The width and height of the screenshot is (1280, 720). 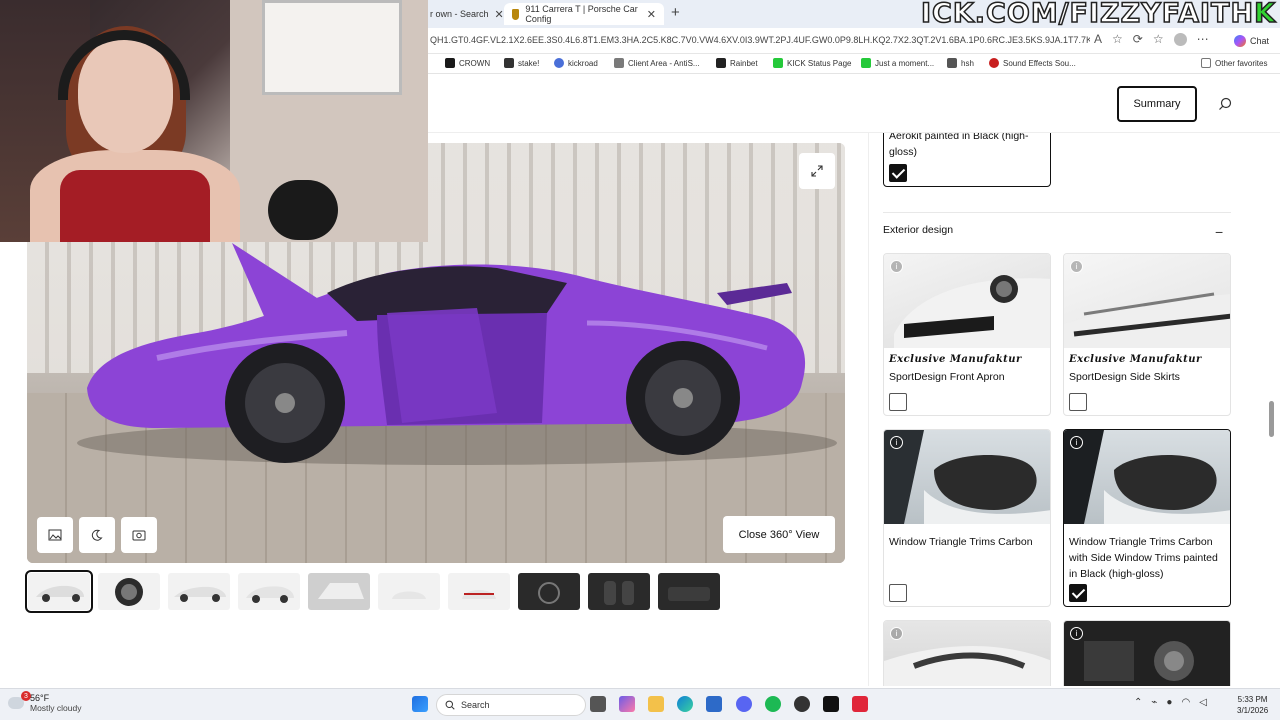 I want to click on taskbar-search-label: Search, so click(x=475, y=705).